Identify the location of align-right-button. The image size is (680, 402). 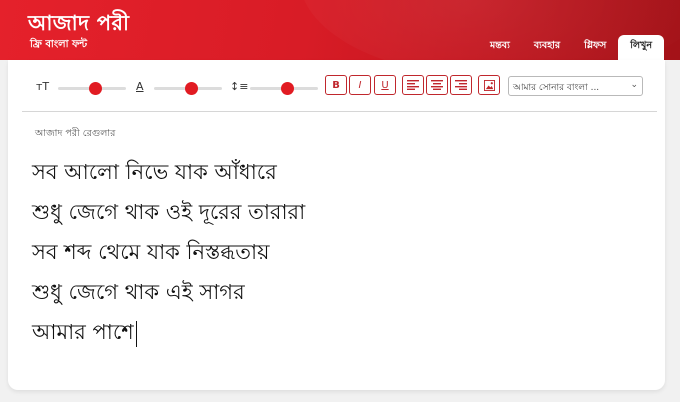
(461, 85).